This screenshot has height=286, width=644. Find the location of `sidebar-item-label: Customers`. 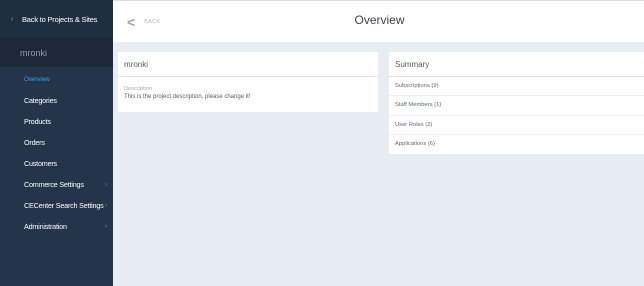

sidebar-item-label: Customers is located at coordinates (40, 163).